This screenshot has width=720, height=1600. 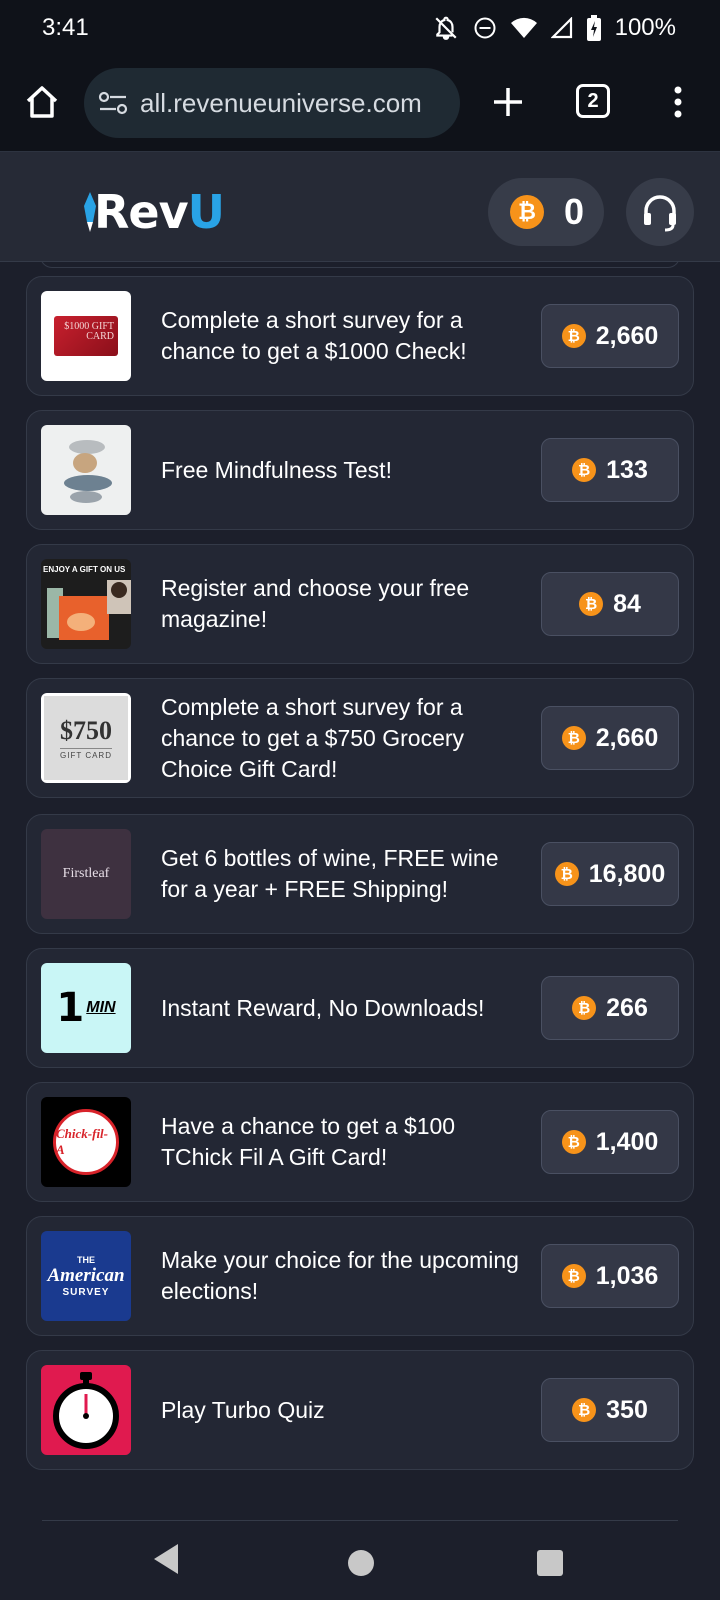 What do you see at coordinates (360, 265) in the screenshot?
I see `previous-offer-edge` at bounding box center [360, 265].